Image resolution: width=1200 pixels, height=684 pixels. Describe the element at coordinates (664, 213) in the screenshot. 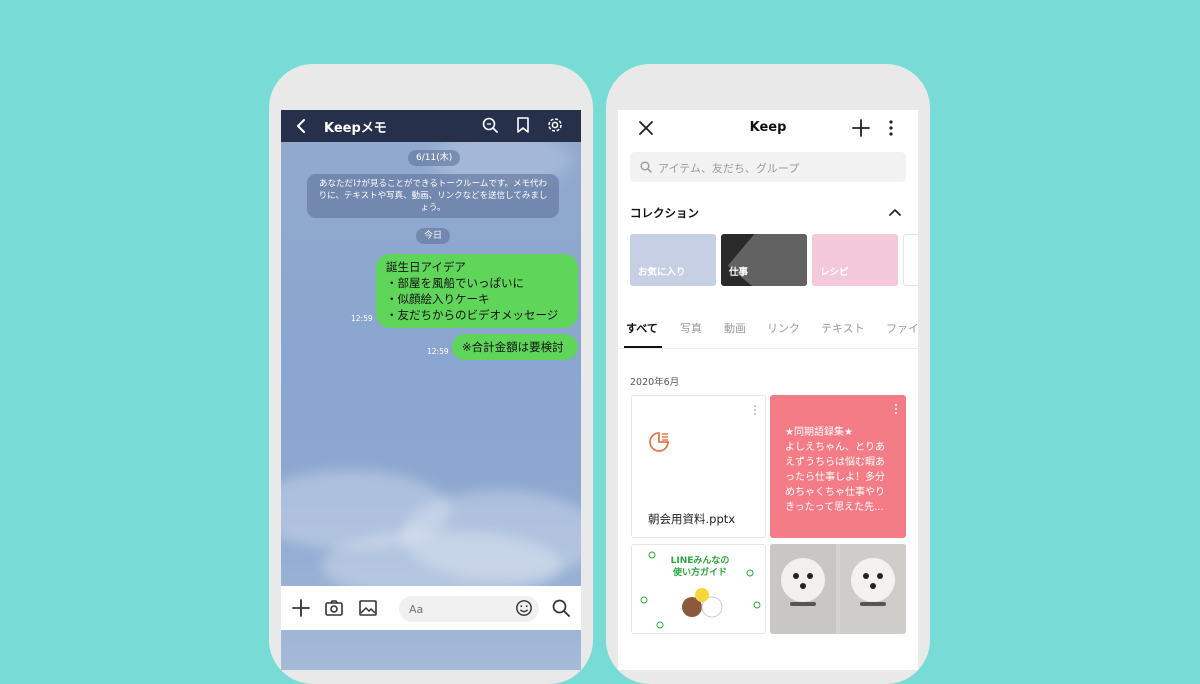

I see `collection-label: コレクション` at that location.